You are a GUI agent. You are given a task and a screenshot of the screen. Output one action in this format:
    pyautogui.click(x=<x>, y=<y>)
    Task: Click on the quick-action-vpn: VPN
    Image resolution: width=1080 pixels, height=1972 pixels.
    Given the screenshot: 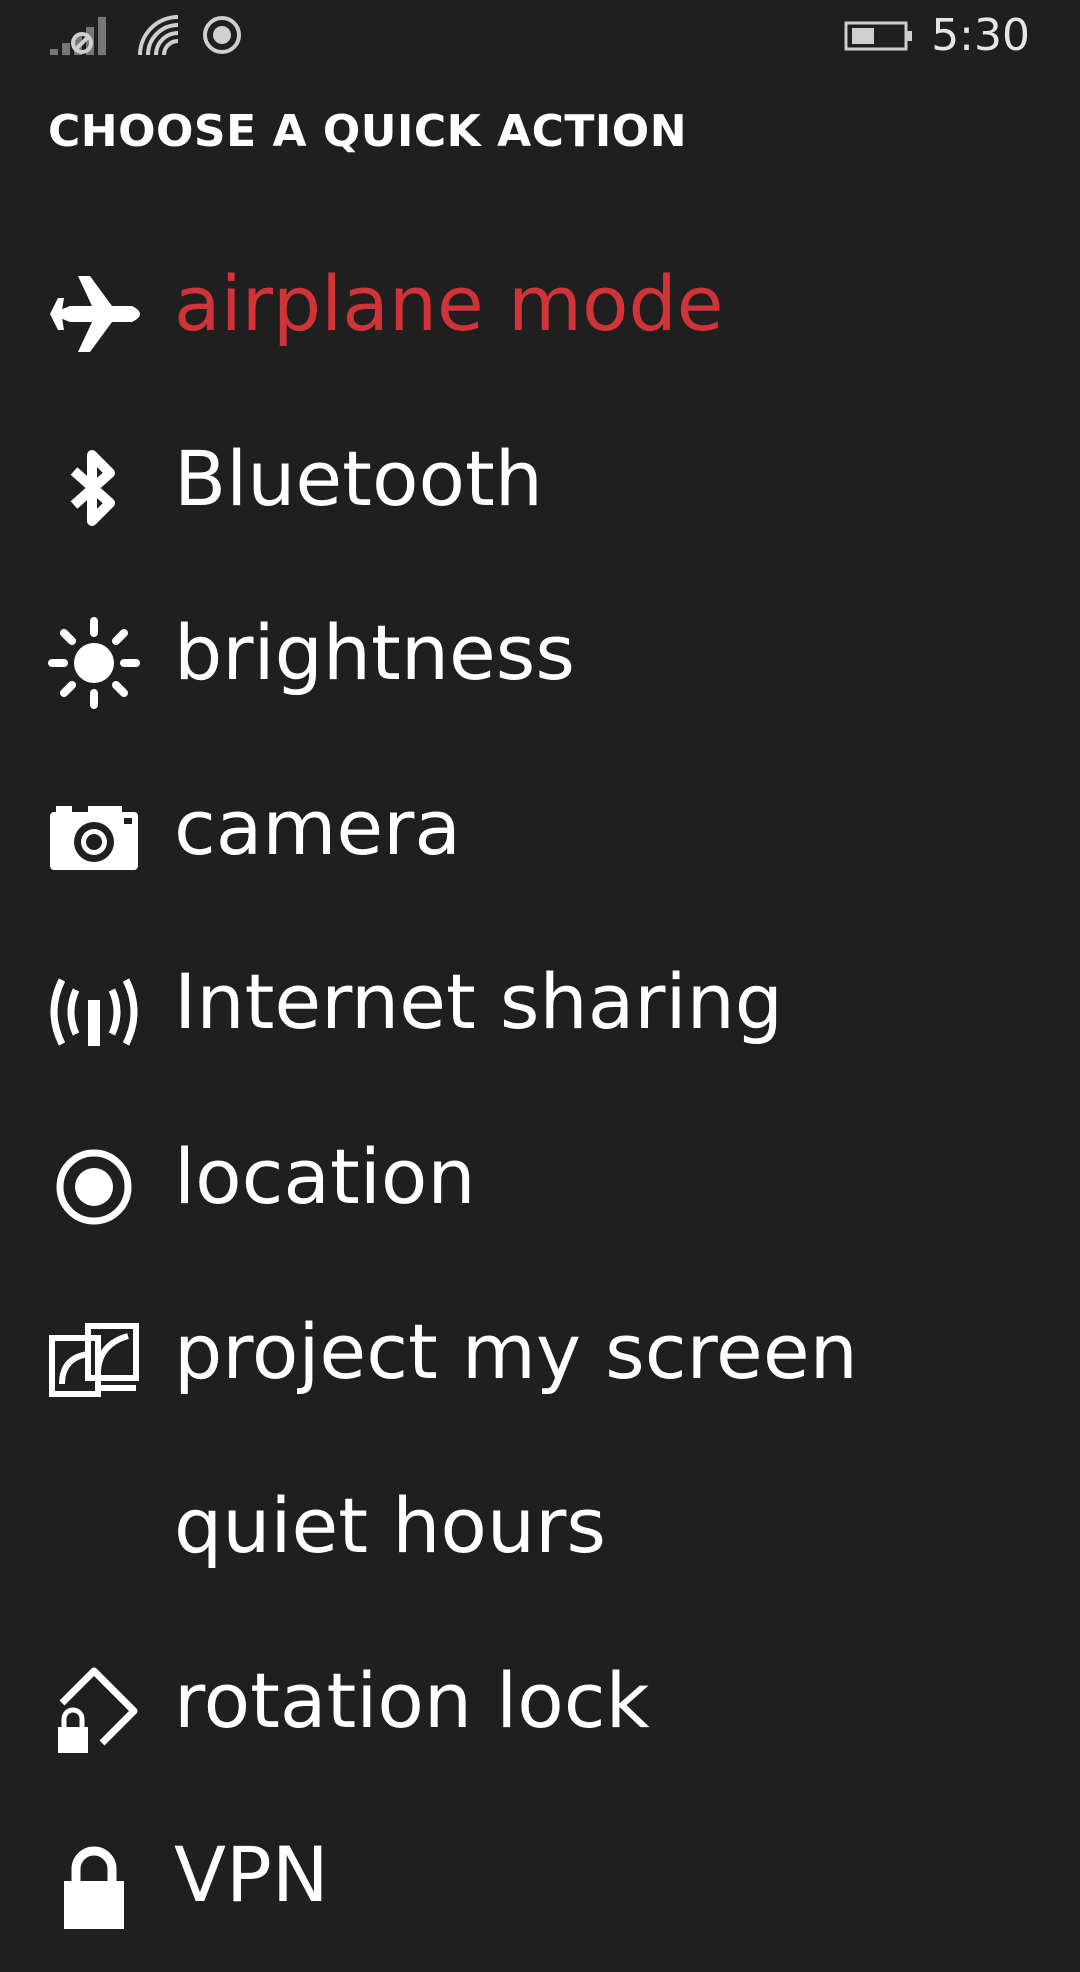 What is the action you would take?
    pyautogui.click(x=540, y=1884)
    